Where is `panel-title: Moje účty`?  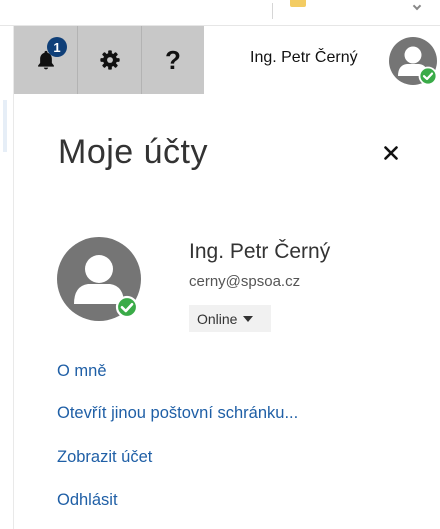 panel-title: Moje účty is located at coordinates (133, 152).